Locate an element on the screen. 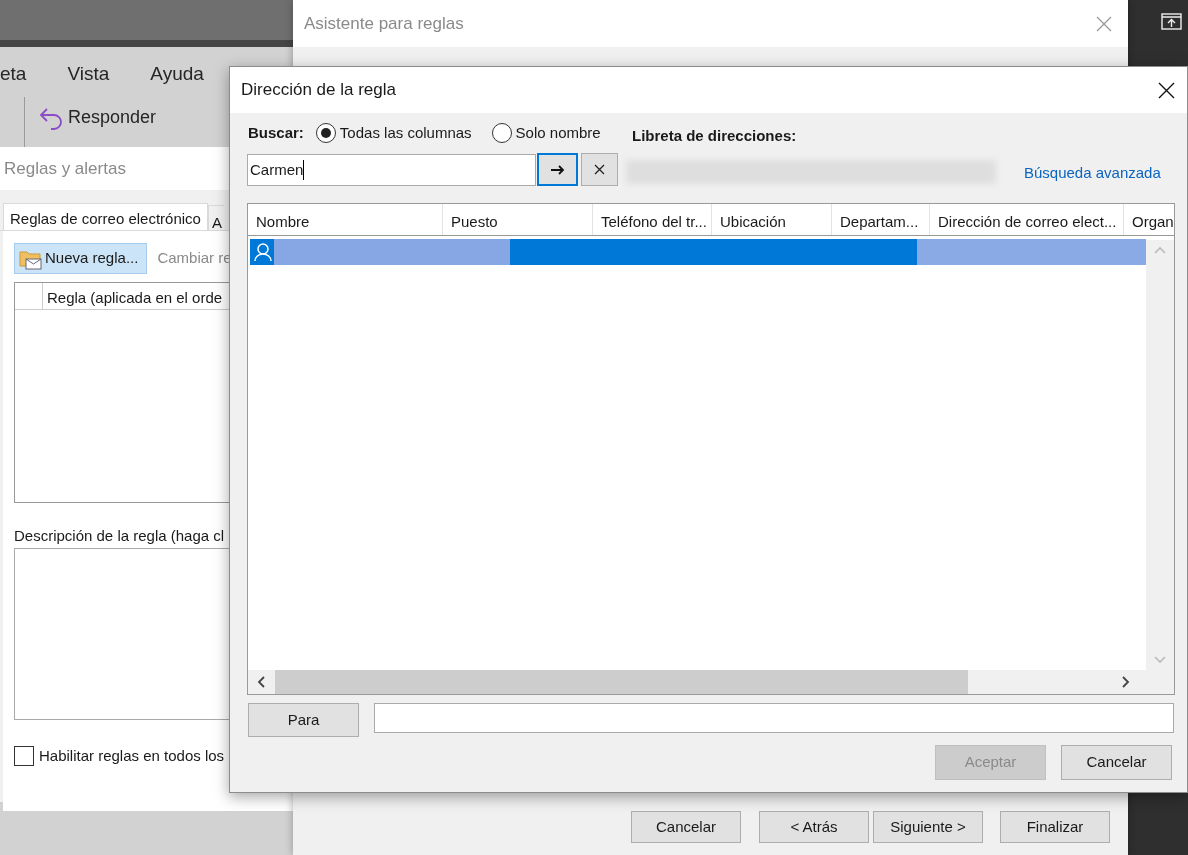  go-button is located at coordinates (557, 169).